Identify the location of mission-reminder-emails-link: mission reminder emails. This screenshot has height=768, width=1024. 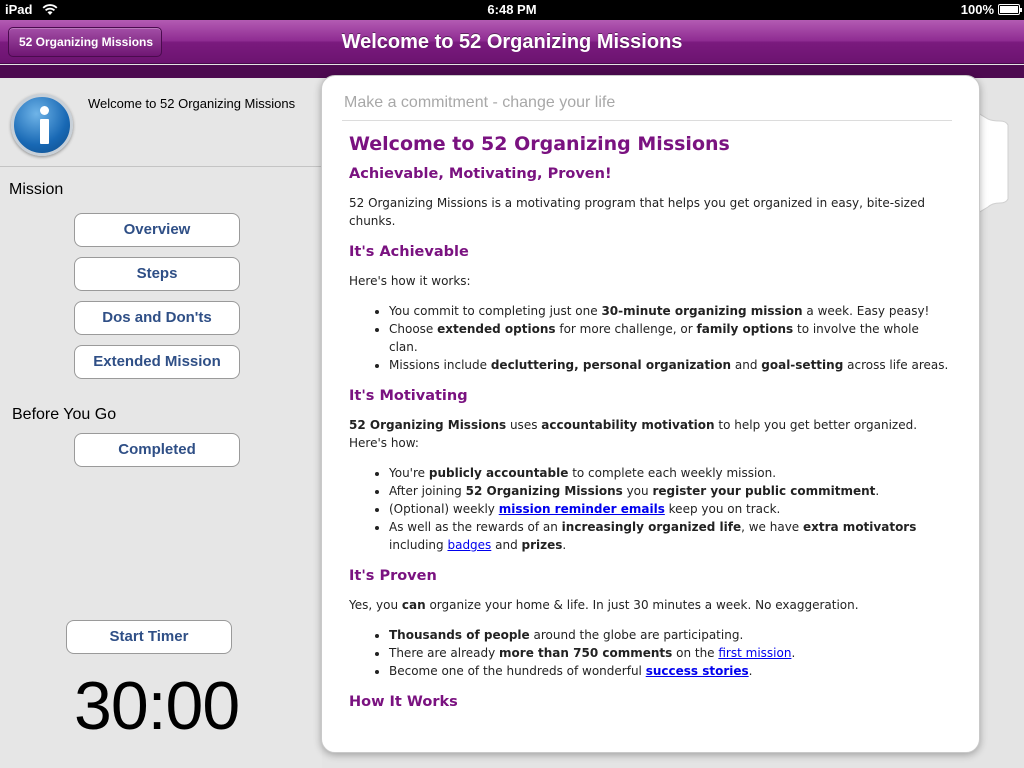
(582, 509).